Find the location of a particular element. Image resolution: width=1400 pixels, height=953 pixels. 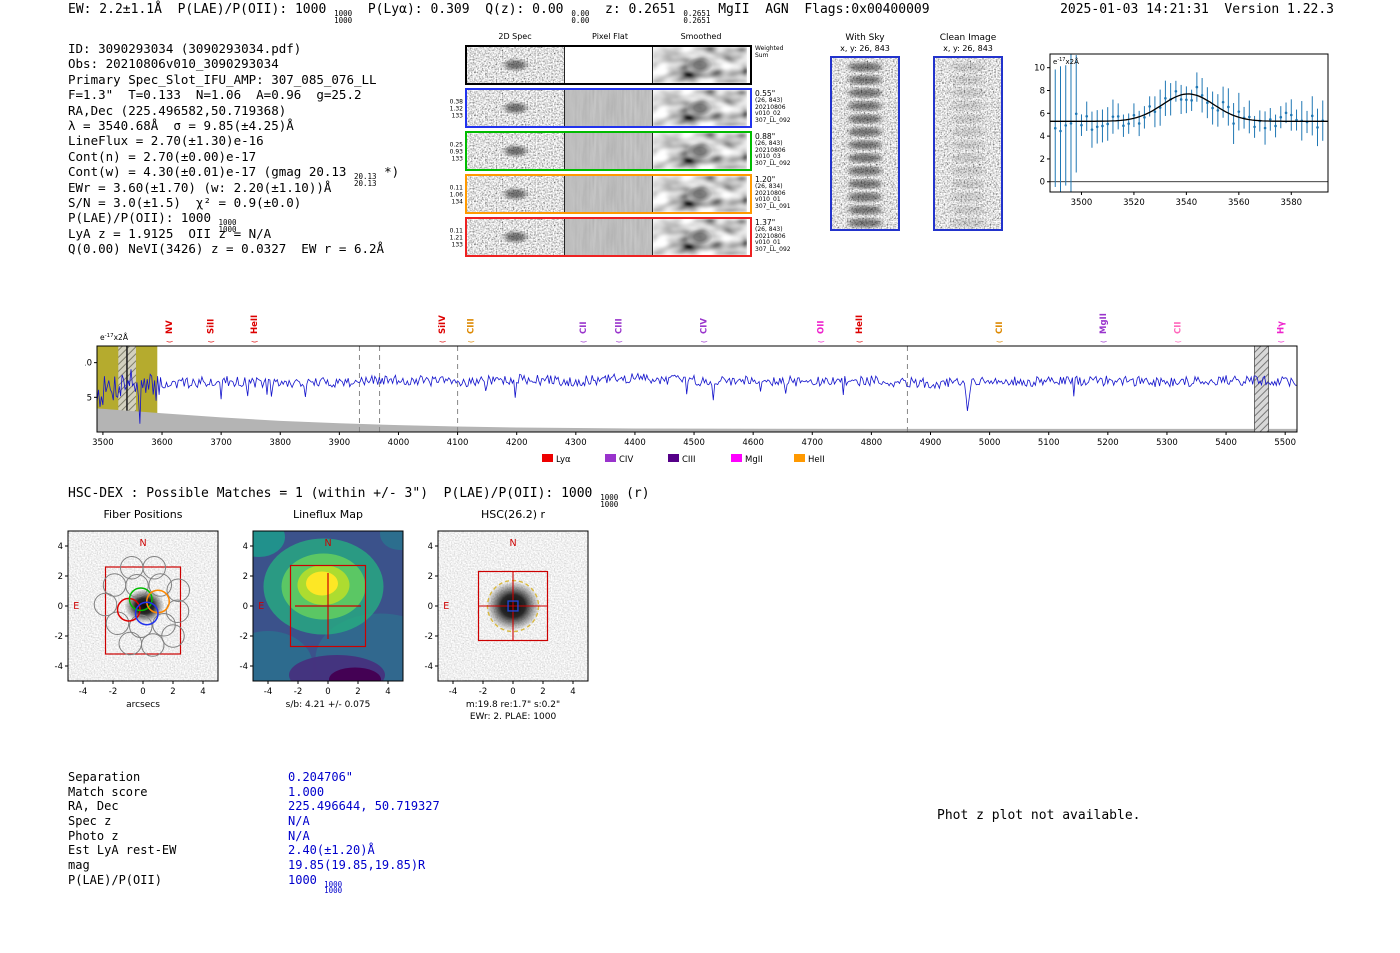

plot-frame is located at coordinates (697, 389).